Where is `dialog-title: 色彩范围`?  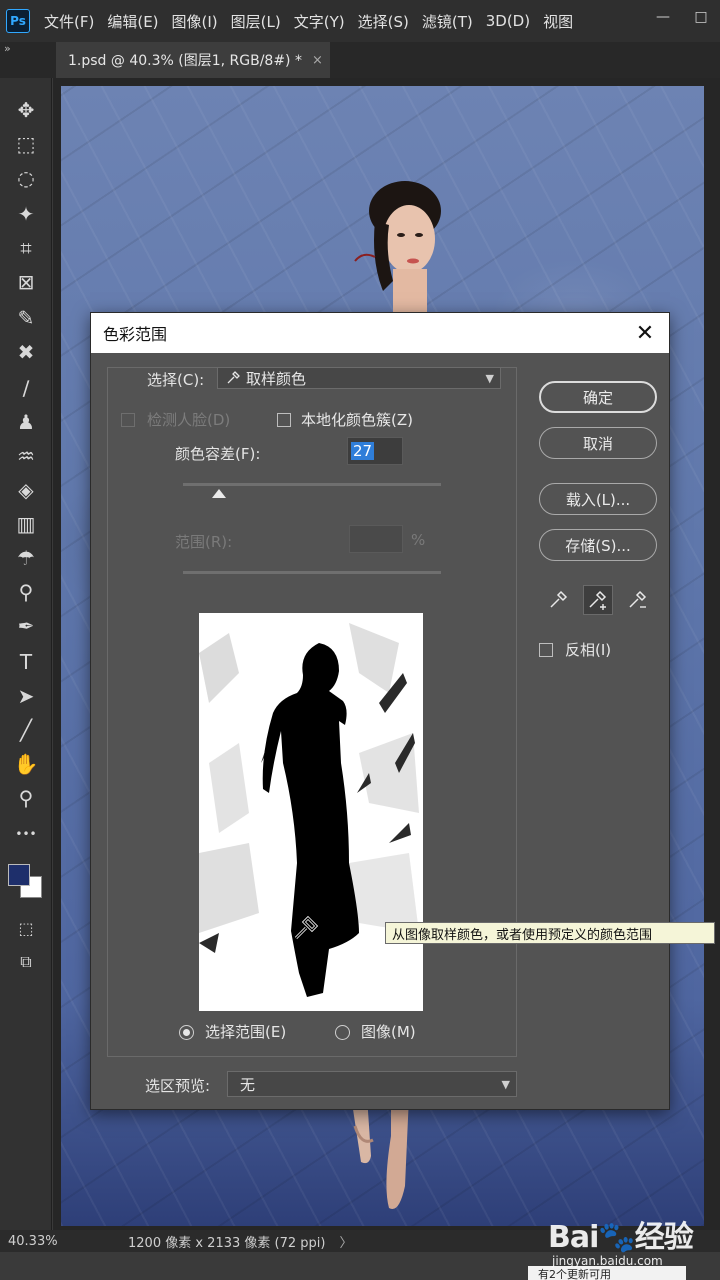 dialog-title: 色彩范围 is located at coordinates (135, 334).